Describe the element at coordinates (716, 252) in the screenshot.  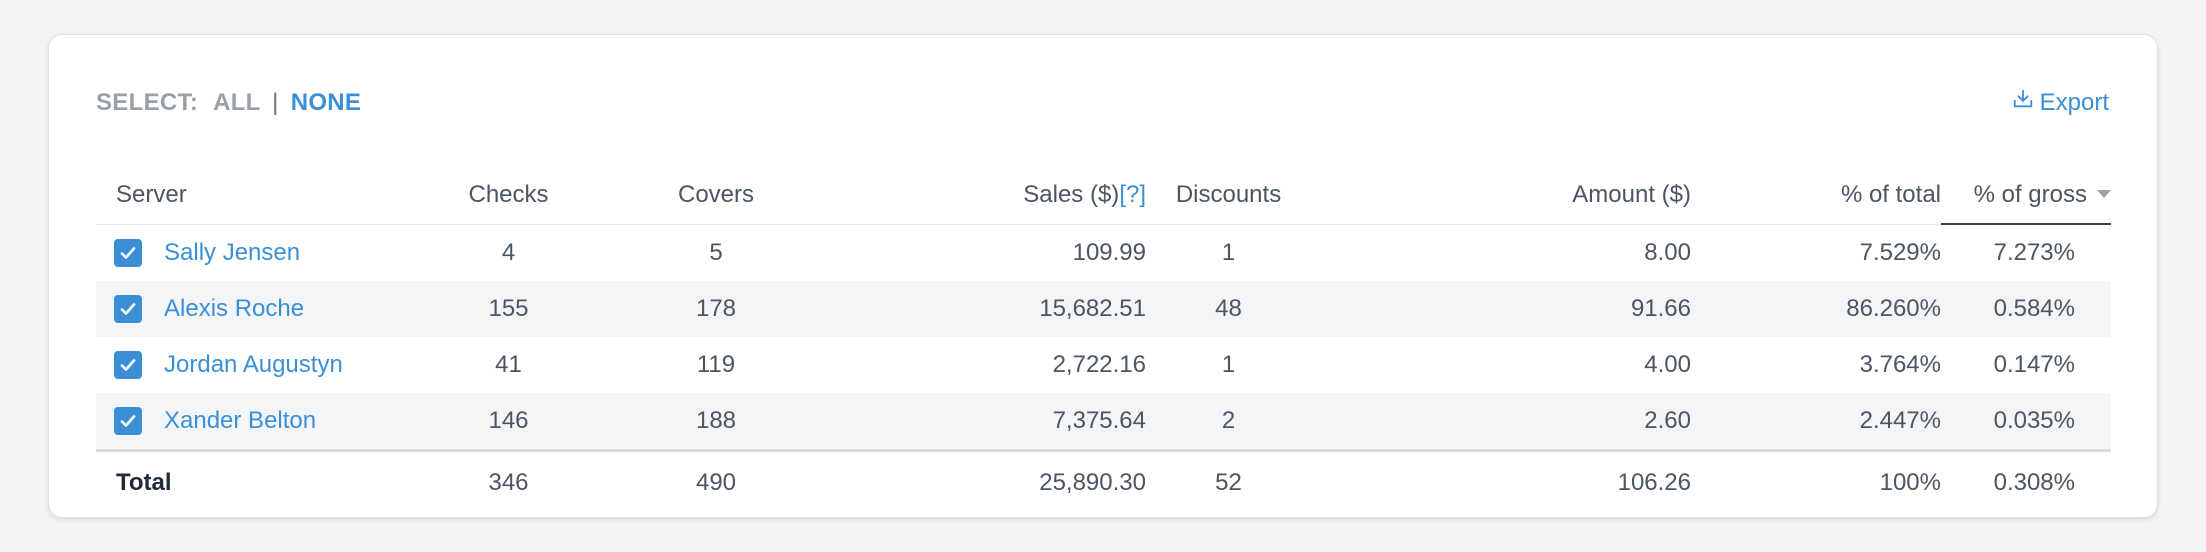
I see `cell-covers: 5` at that location.